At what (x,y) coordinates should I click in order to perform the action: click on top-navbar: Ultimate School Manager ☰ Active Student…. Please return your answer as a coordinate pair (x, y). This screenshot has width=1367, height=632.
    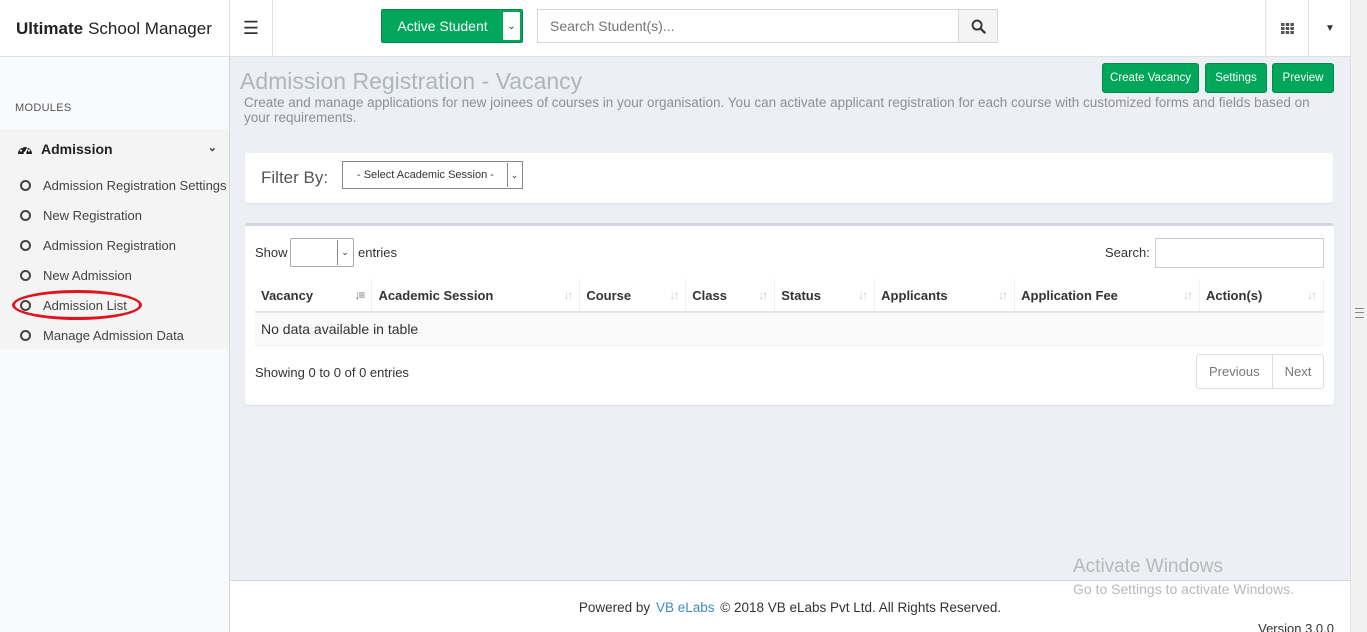
    Looking at the image, I should click on (675, 28).